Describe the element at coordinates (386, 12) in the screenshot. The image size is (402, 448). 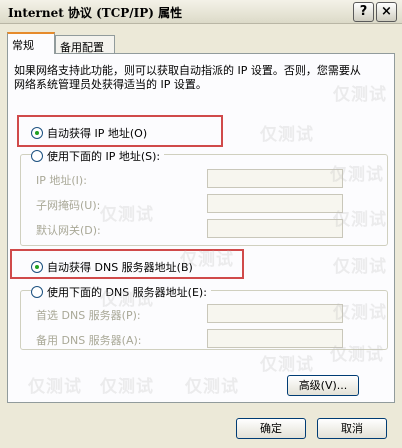
I see `close-button: ×` at that location.